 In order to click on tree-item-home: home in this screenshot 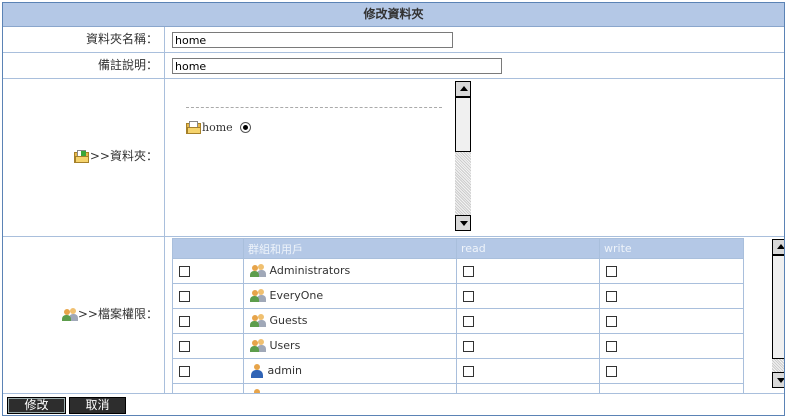, I will do `click(219, 127)`.